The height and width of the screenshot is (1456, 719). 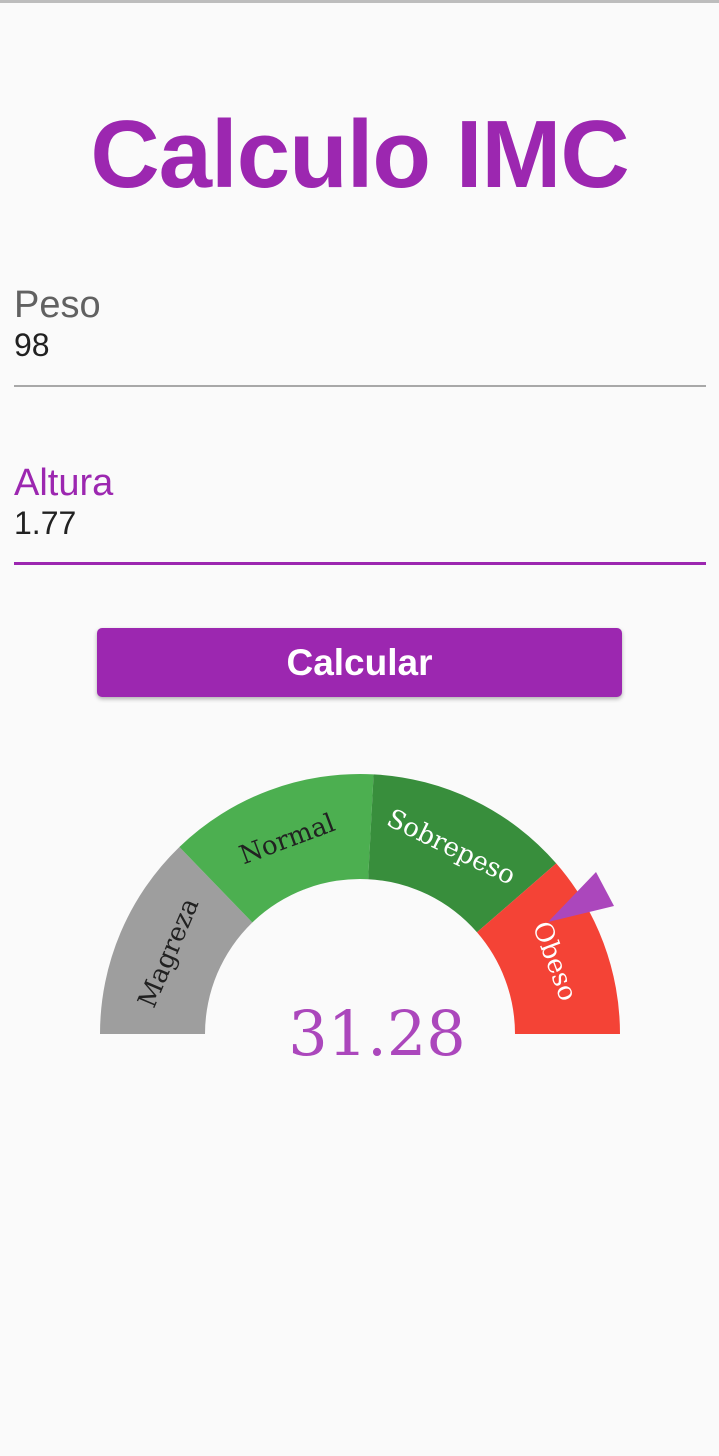 What do you see at coordinates (359, 662) in the screenshot?
I see `calcular-button: Calcular` at bounding box center [359, 662].